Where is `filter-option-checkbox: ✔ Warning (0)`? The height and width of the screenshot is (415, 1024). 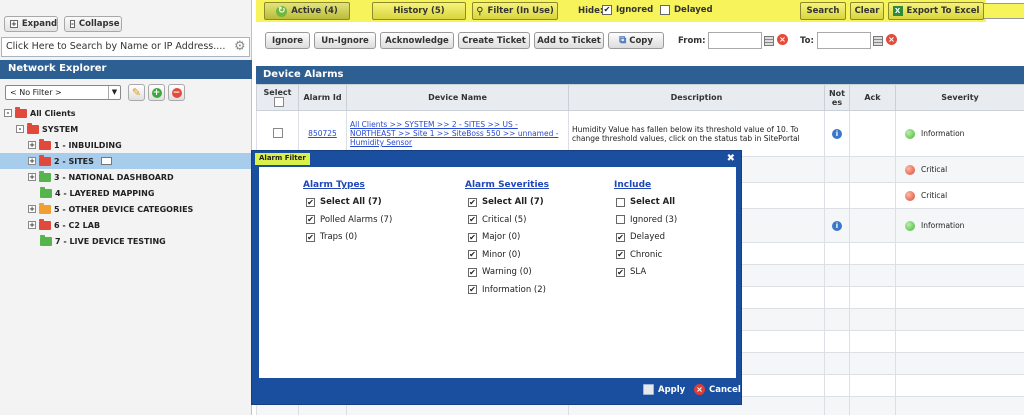 filter-option-checkbox: ✔ Warning (0) is located at coordinates (500, 272).